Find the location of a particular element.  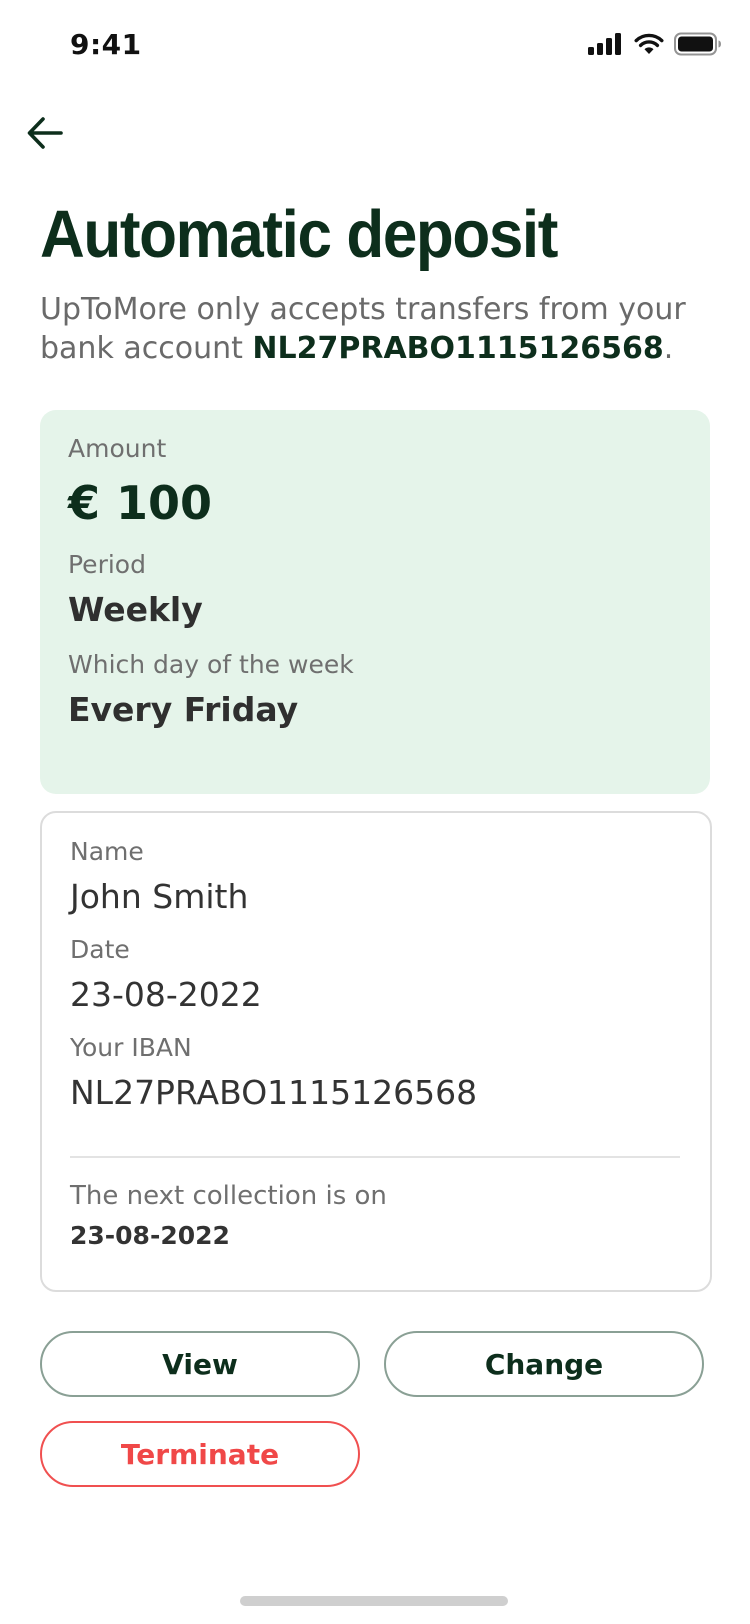

weekday-value: Every Friday is located at coordinates (183, 709).